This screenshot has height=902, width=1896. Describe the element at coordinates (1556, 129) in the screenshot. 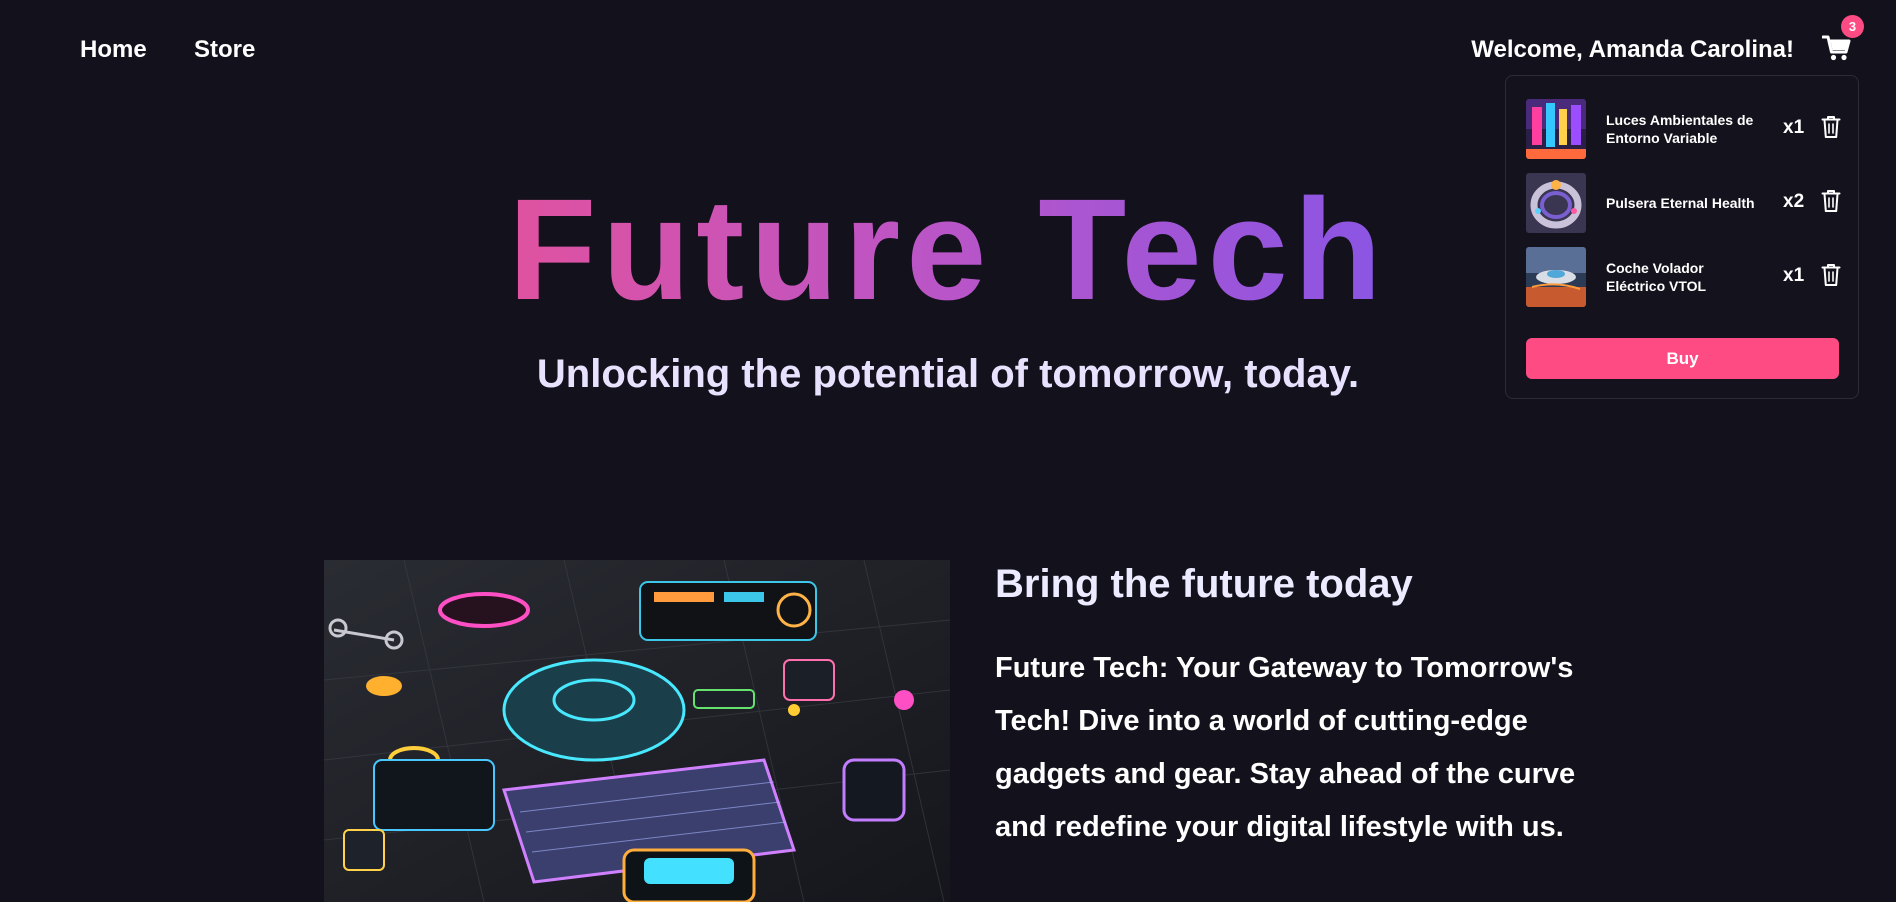

I see `cart-item-thumbnail` at that location.